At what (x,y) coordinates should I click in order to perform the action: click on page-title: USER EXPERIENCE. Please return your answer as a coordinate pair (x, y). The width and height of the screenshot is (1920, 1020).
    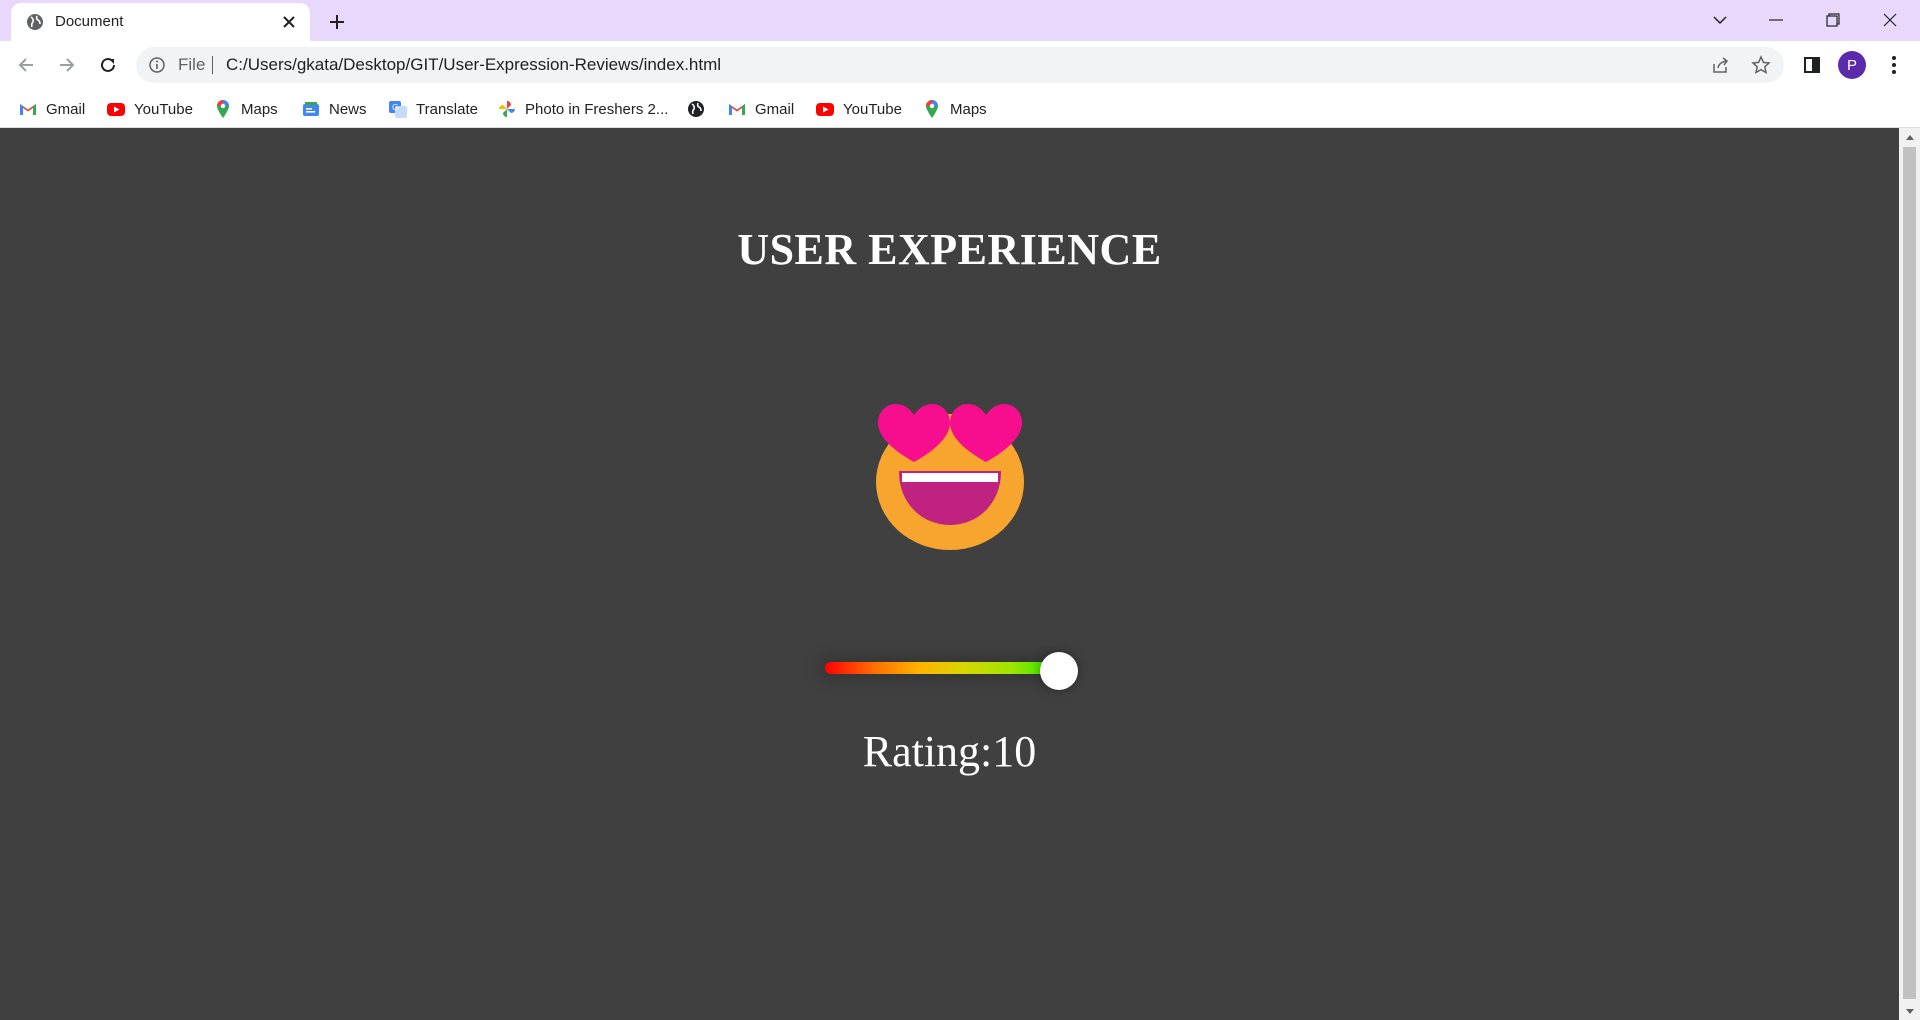
    Looking at the image, I should click on (949, 249).